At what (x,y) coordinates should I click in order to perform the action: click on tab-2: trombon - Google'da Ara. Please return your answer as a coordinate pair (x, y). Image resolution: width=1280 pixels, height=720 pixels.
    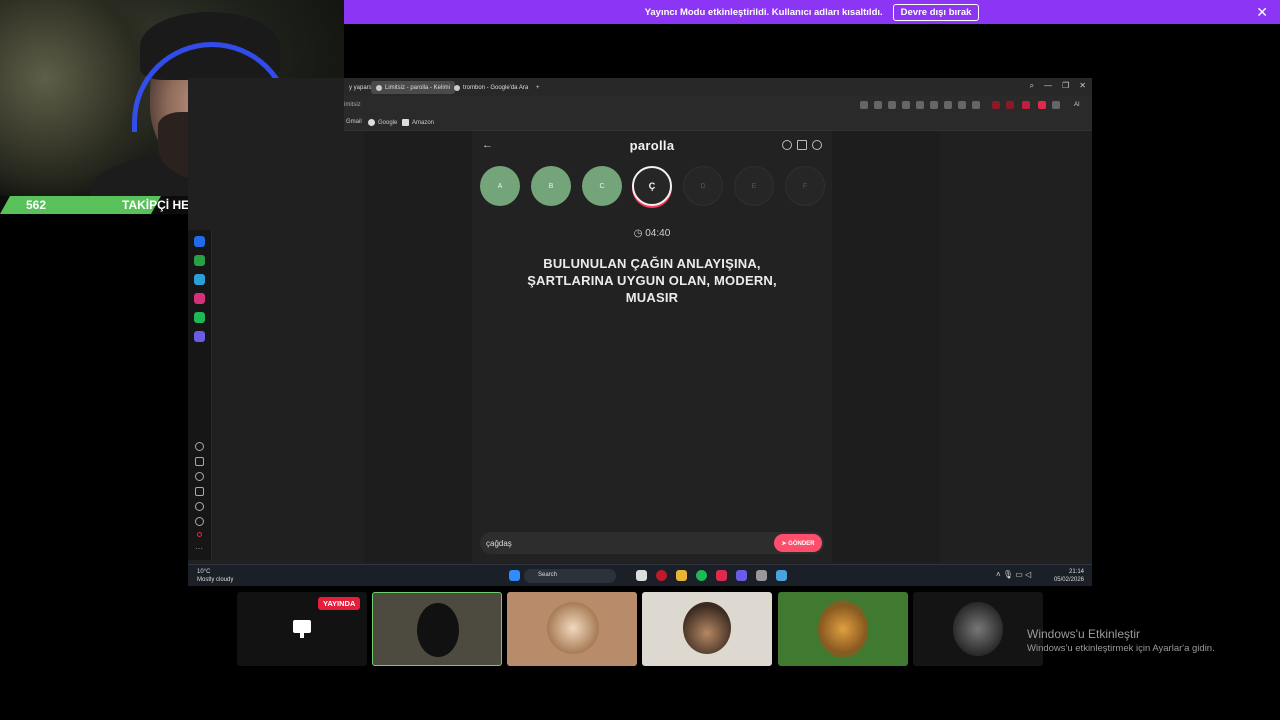
    Looking at the image, I should click on (491, 87).